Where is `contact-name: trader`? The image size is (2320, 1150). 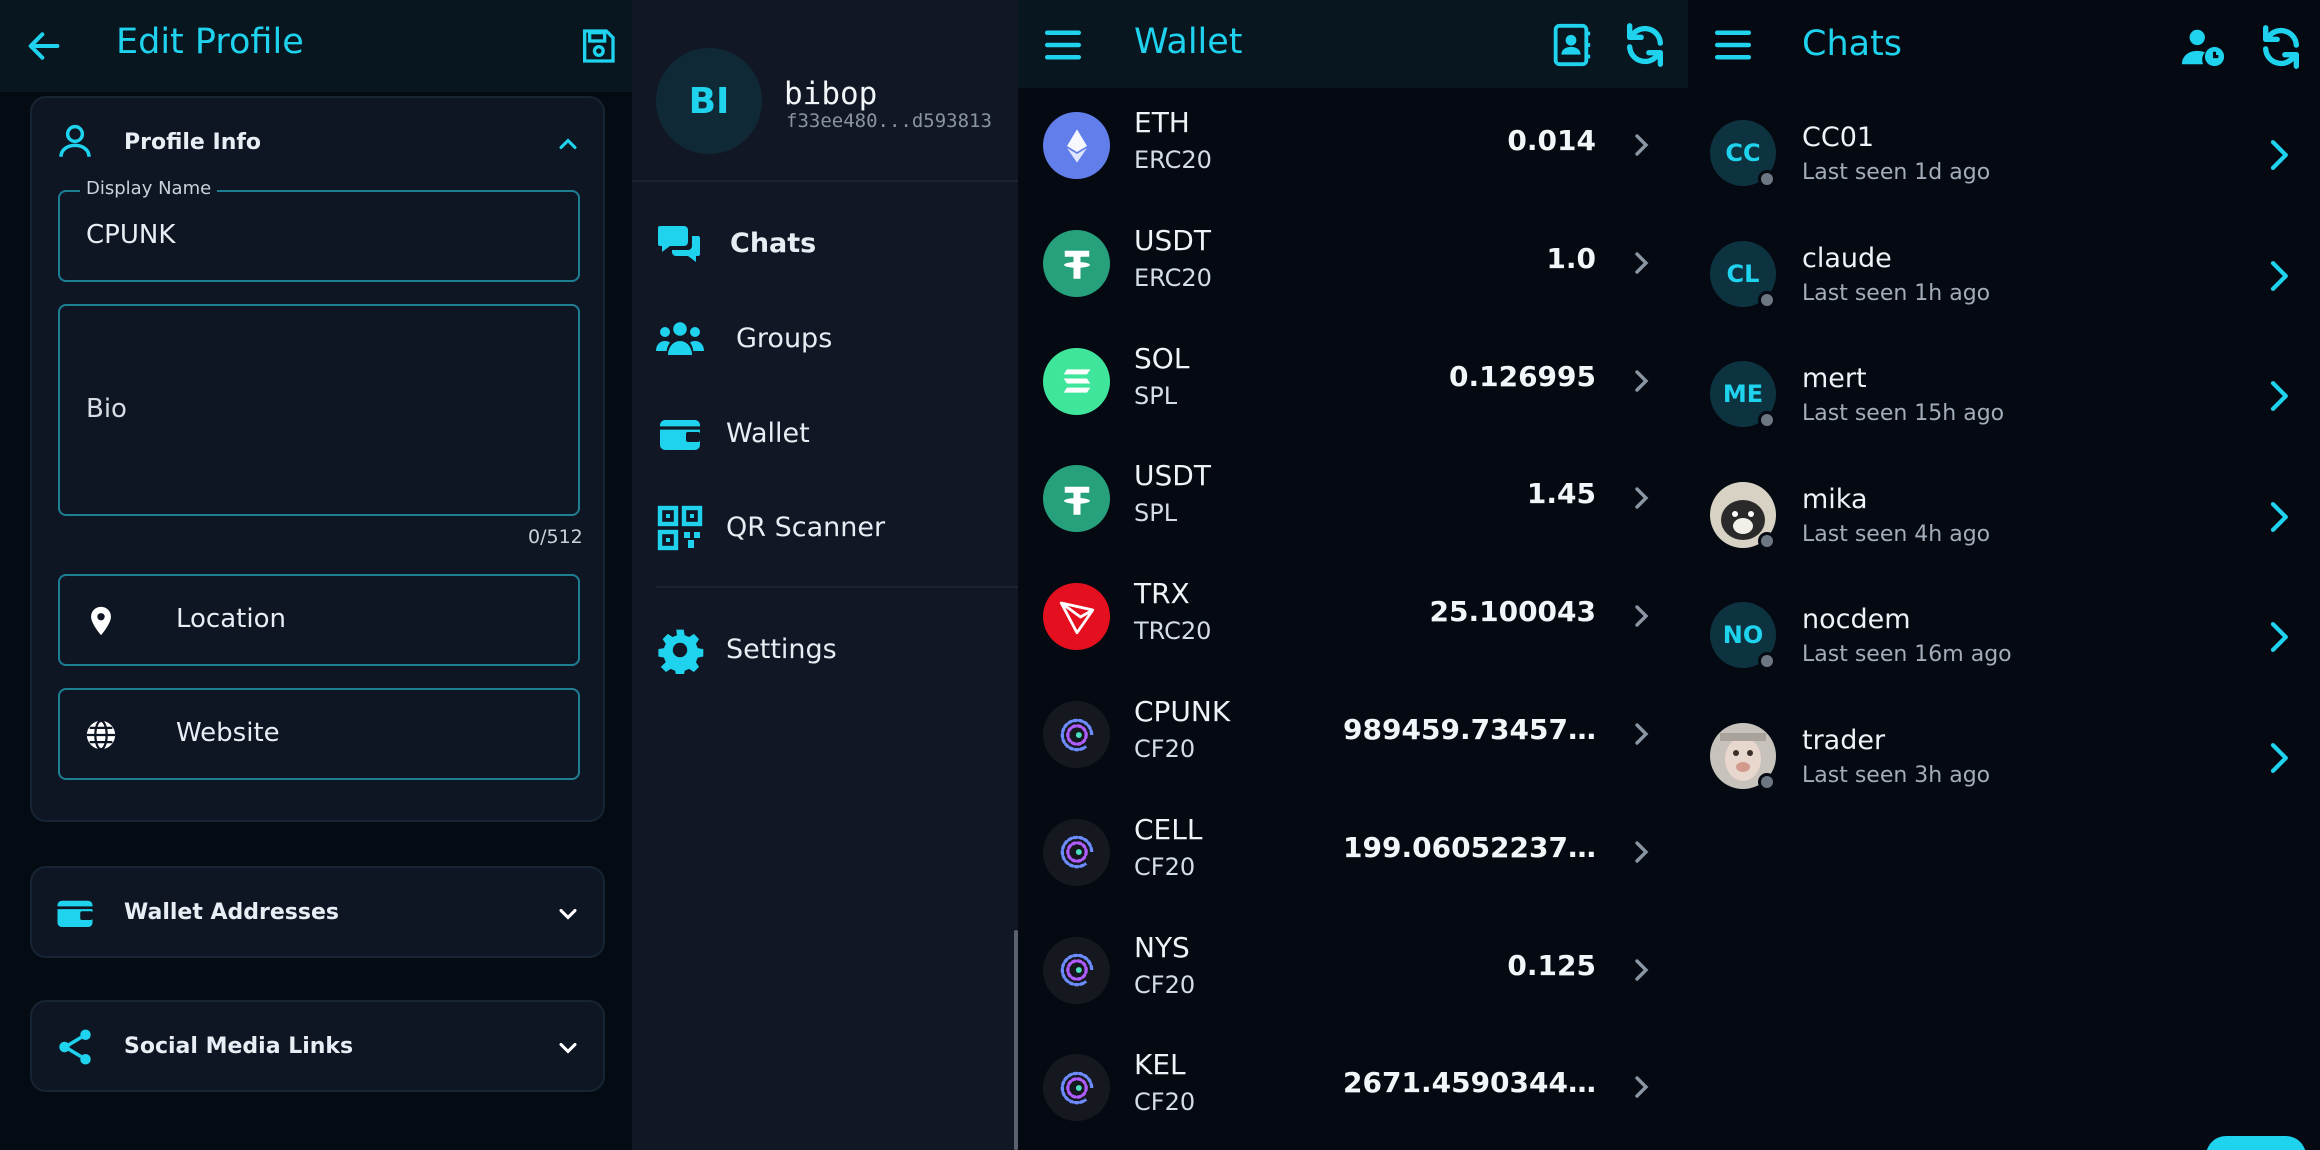 contact-name: trader is located at coordinates (1844, 740).